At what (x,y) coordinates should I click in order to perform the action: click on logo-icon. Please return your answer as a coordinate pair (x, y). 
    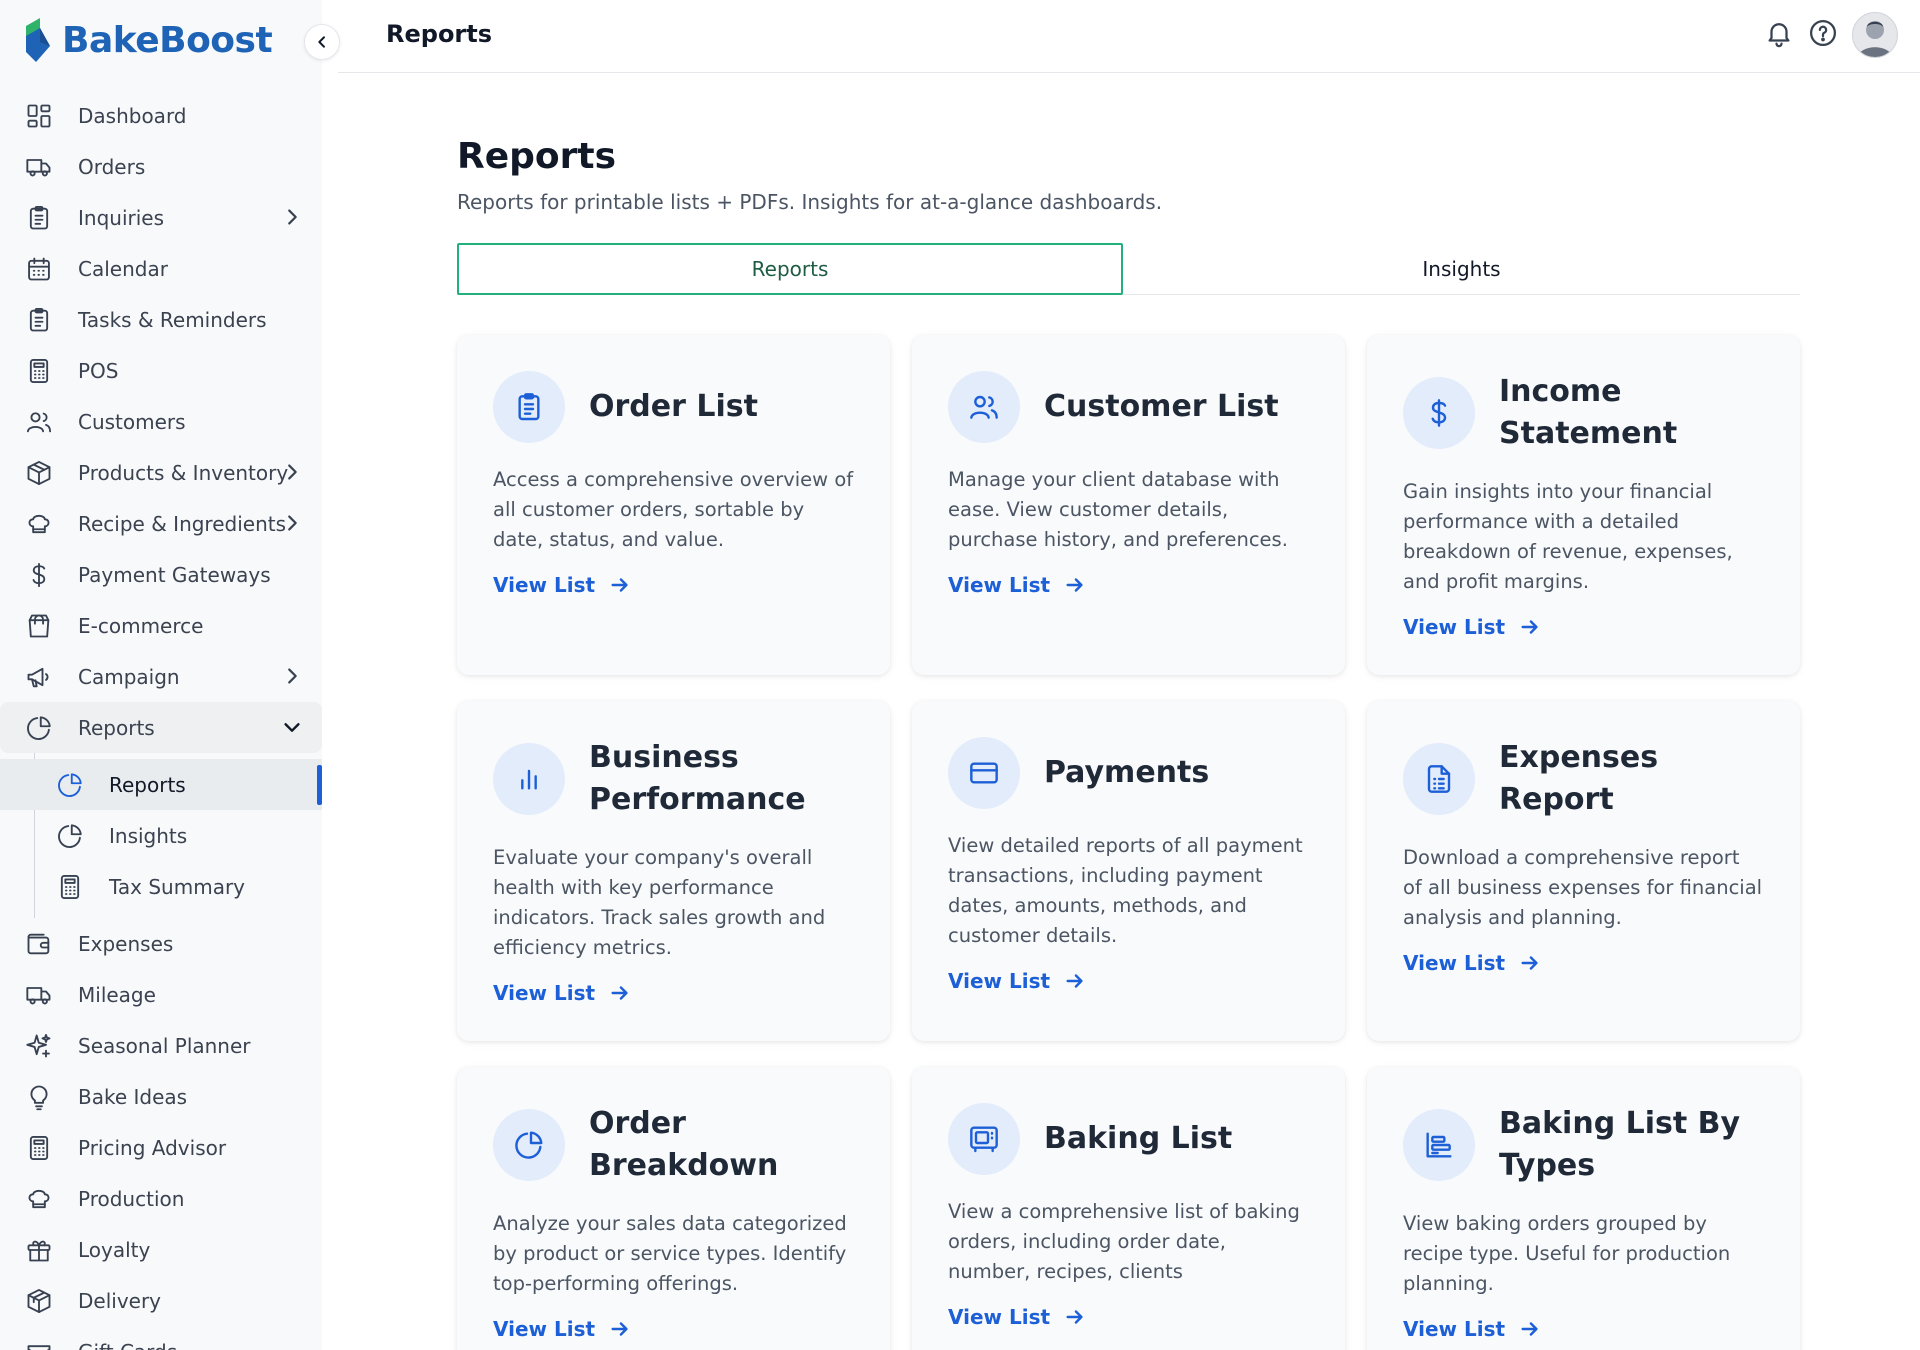
    Looking at the image, I should click on (38, 40).